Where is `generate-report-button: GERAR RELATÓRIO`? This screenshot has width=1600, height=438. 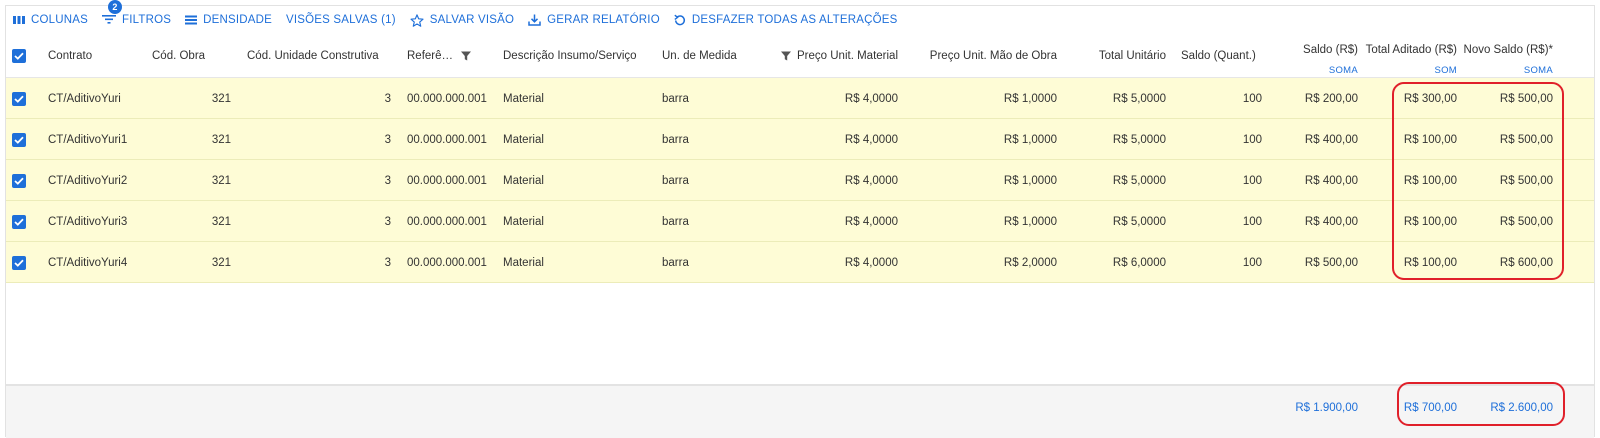
generate-report-button: GERAR RELATÓRIO is located at coordinates (594, 20).